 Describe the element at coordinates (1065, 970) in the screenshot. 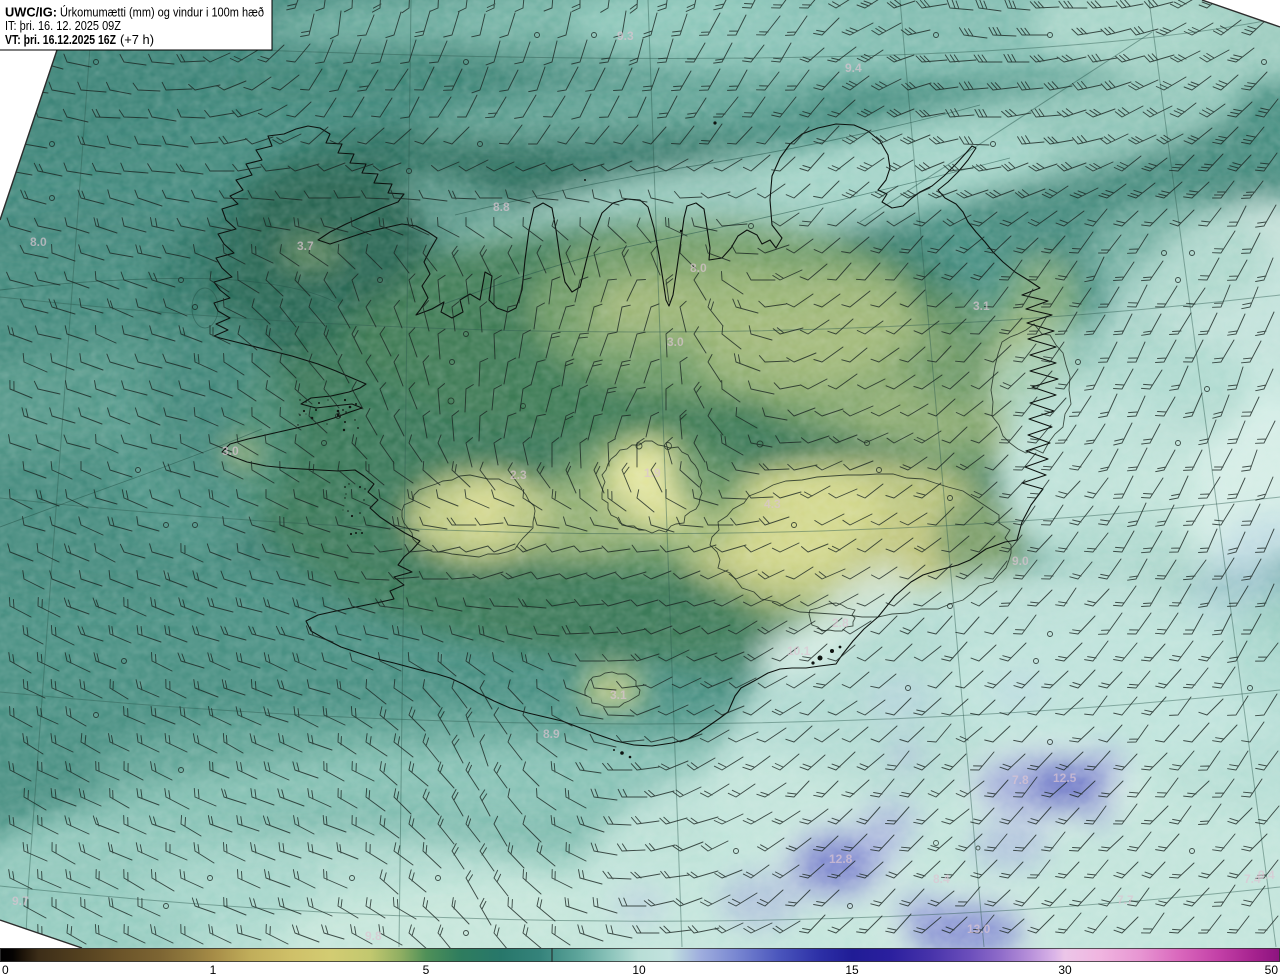

I see `svg-text: 30` at that location.